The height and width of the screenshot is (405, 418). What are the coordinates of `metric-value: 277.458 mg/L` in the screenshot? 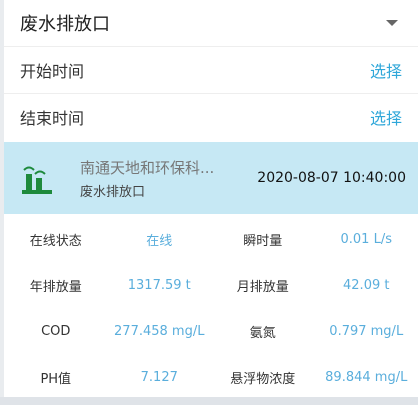 It's located at (159, 331).